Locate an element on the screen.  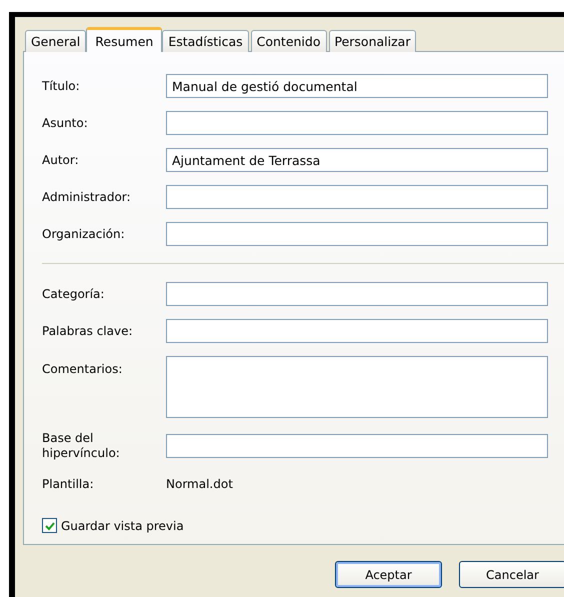
field-label: Plantilla: is located at coordinates (68, 484).